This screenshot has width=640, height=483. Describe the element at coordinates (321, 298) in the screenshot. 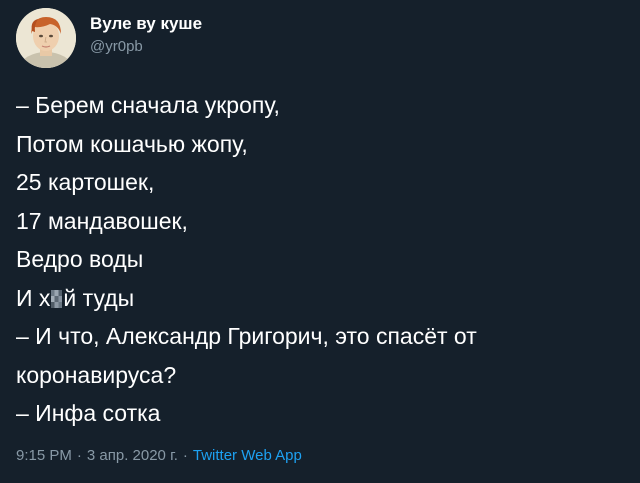

I see `tweet-line-censored: И х й туды` at that location.